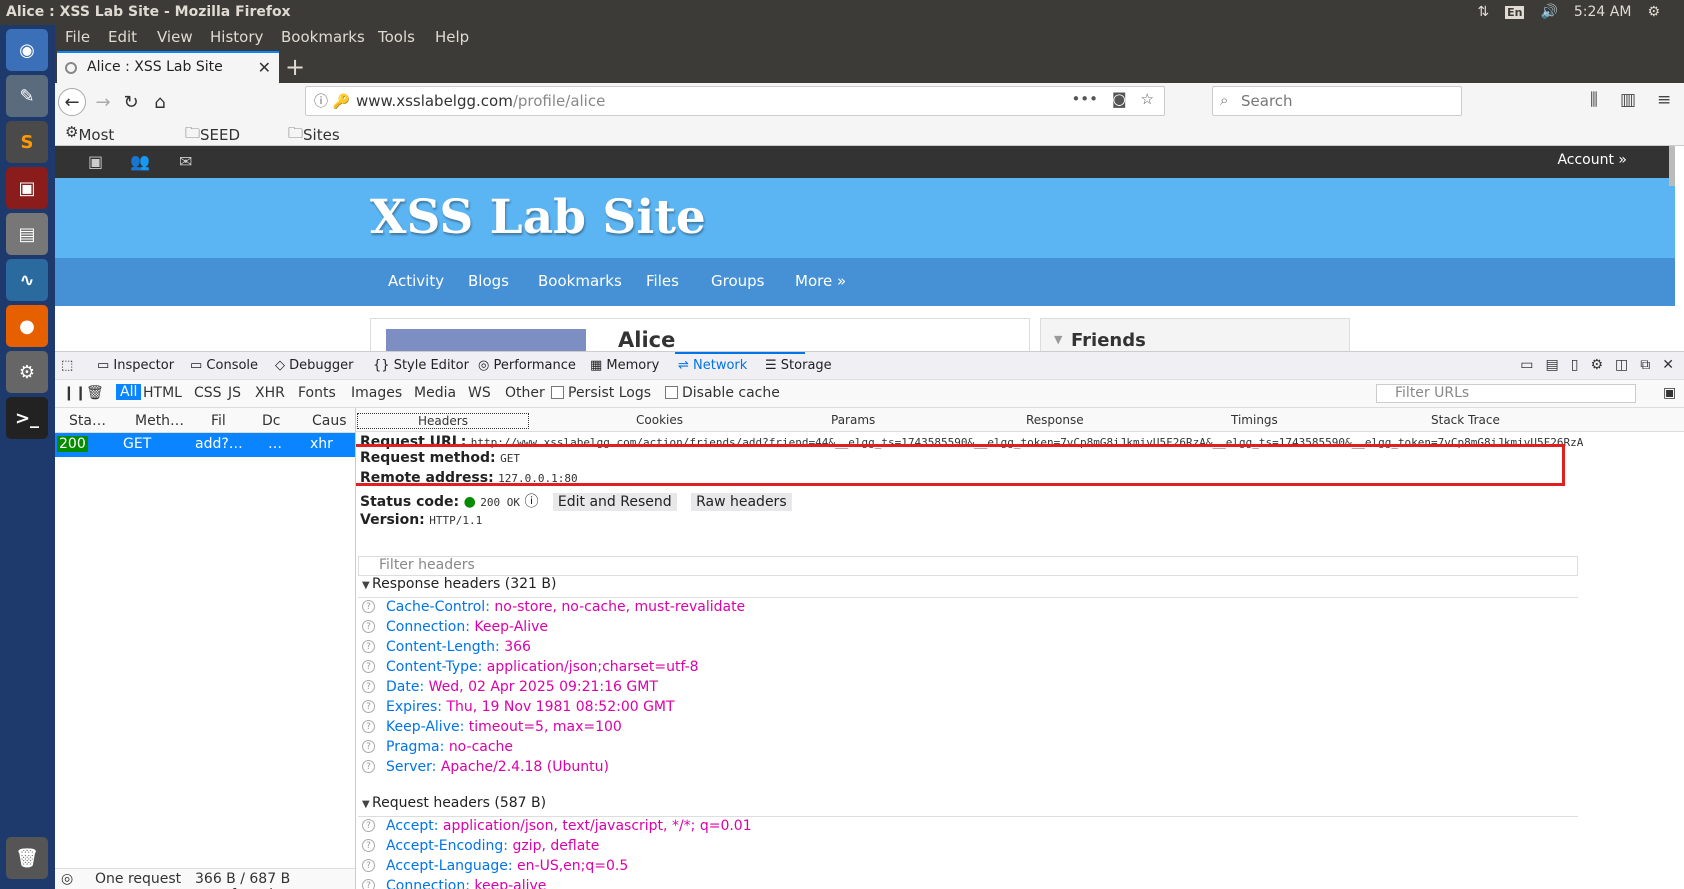  Describe the element at coordinates (27, 280) in the screenshot. I see `wireshark-icon: ∿` at that location.